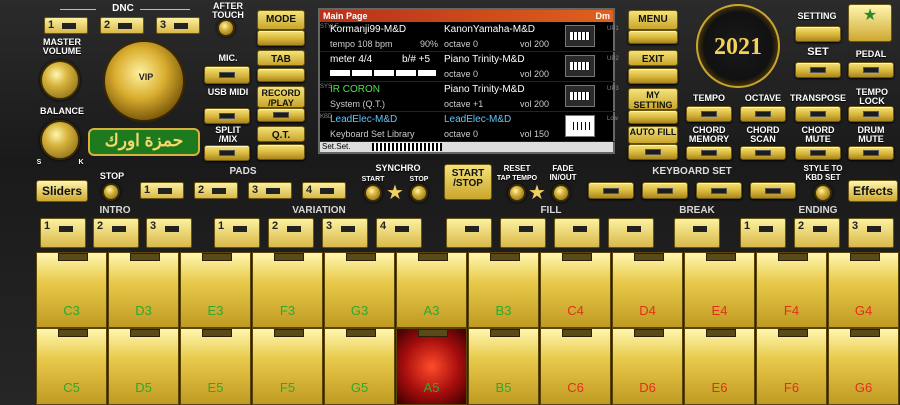 The image size is (900, 405). Describe the element at coordinates (281, 134) in the screenshot. I see `qt-button: Q.T.` at that location.